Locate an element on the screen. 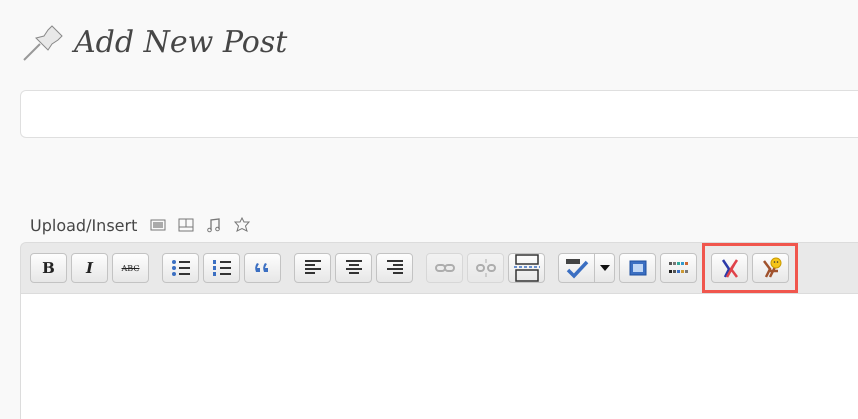 The height and width of the screenshot is (419, 858). unlink-icon is located at coordinates (486, 268).